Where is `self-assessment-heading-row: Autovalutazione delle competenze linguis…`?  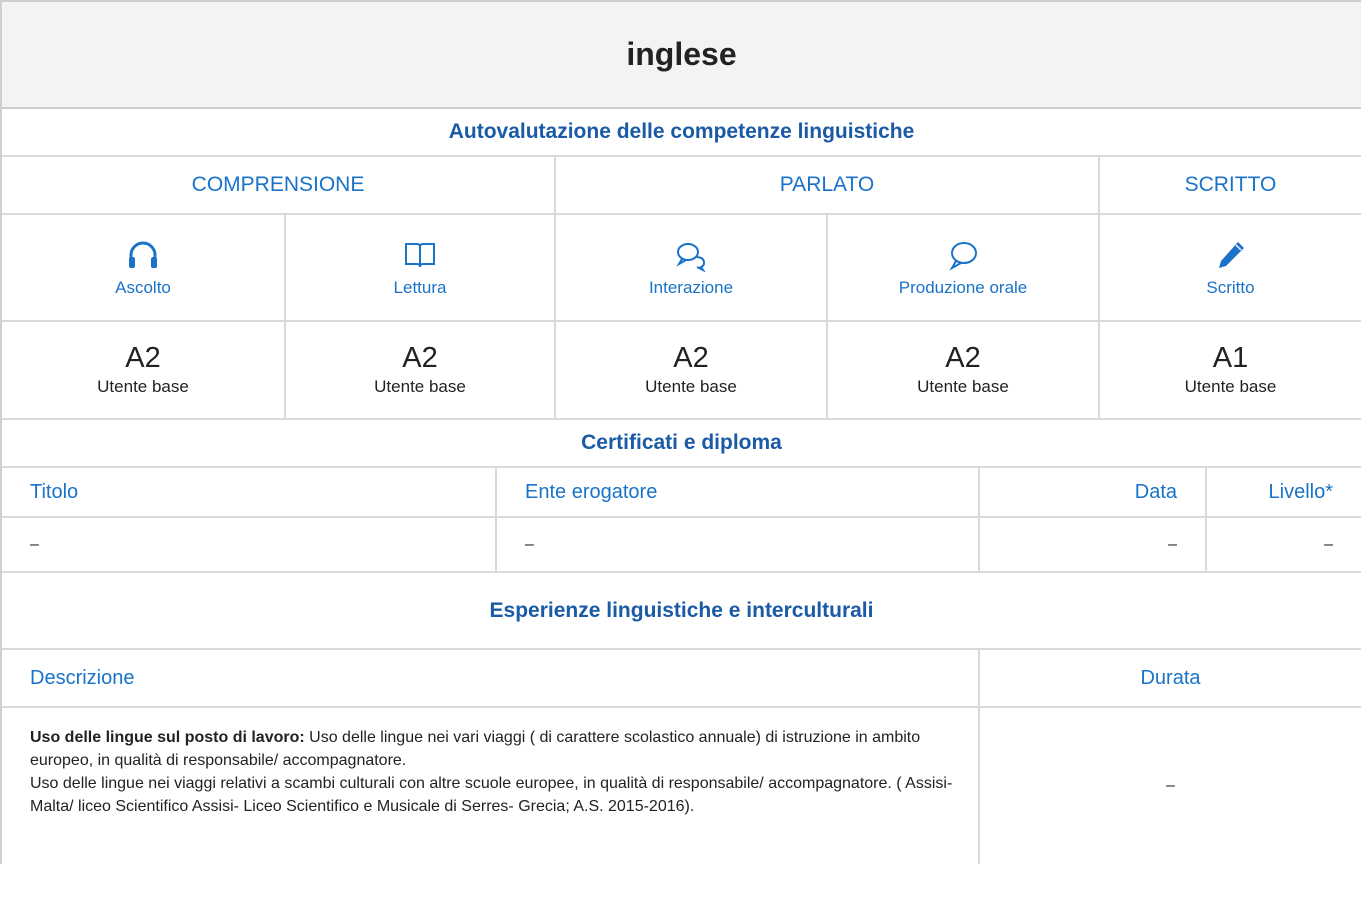
self-assessment-heading-row: Autovalutazione delle competenze linguis… is located at coordinates (681, 133).